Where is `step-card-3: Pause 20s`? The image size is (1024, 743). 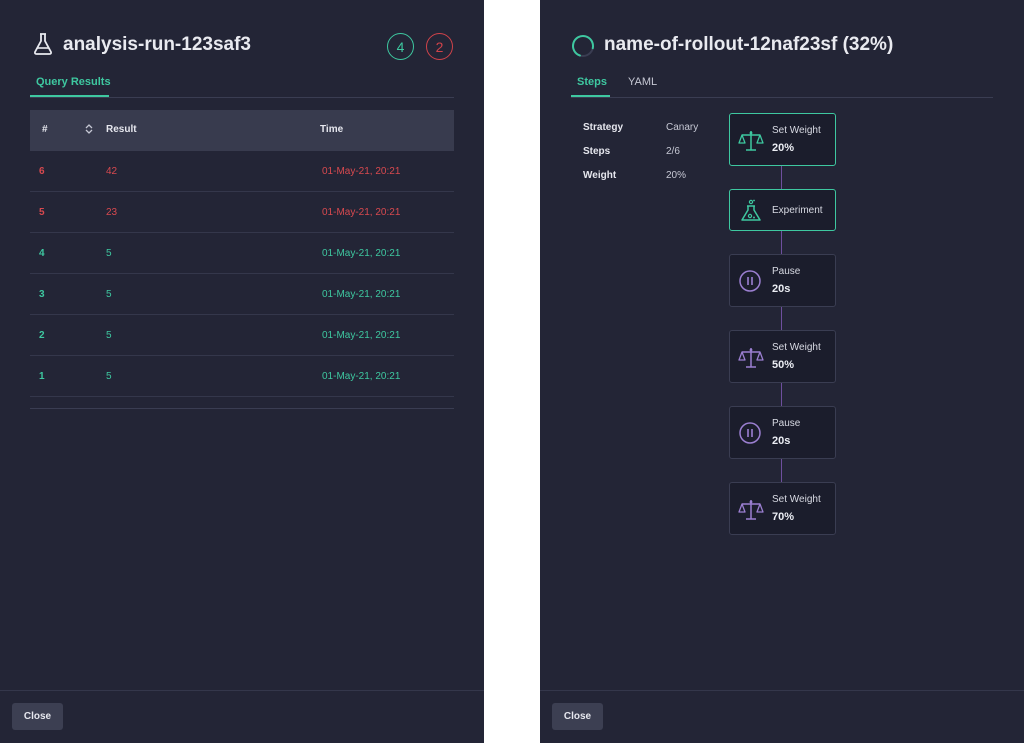 step-card-3: Pause 20s is located at coordinates (782, 280).